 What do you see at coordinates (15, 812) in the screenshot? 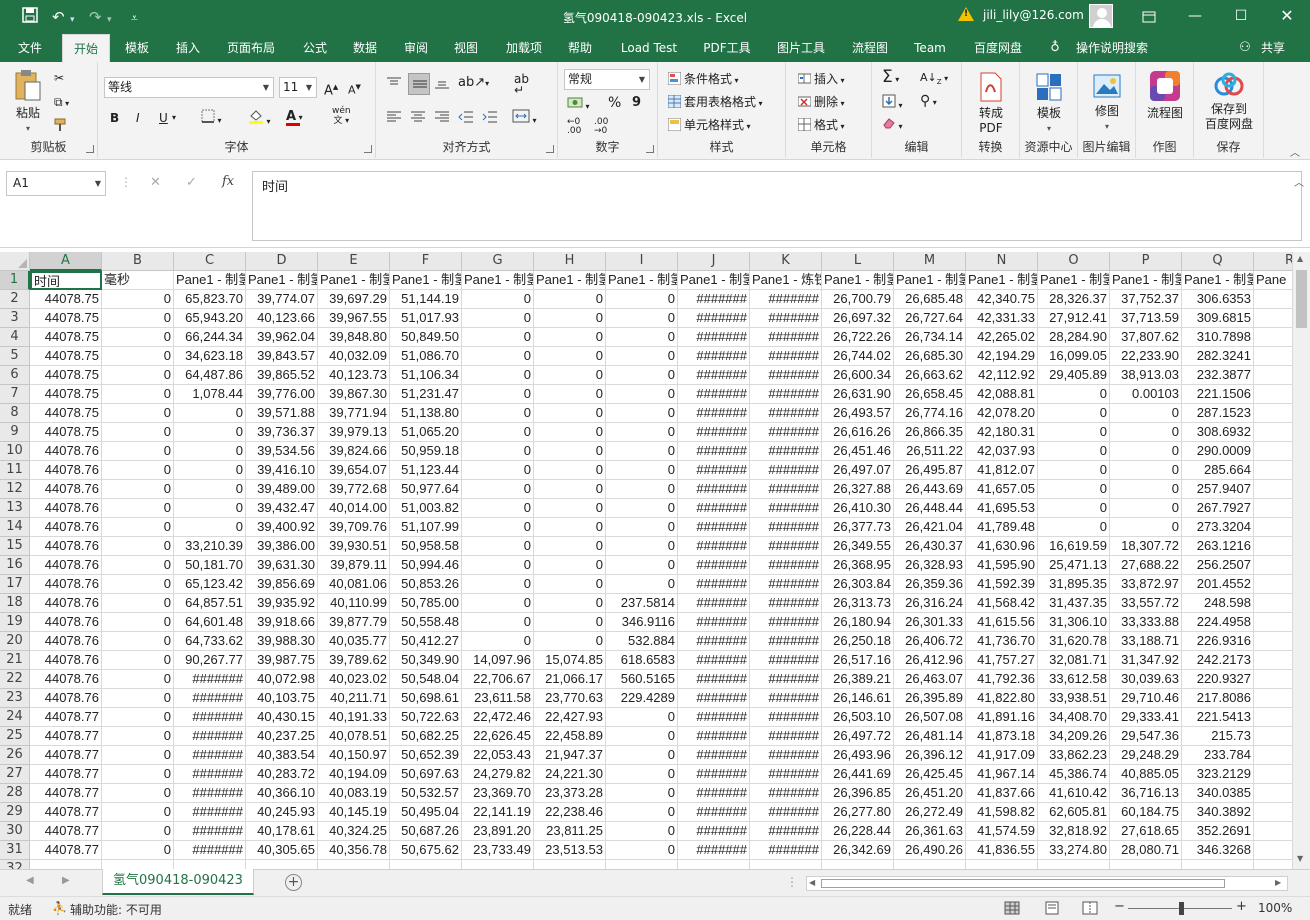
I see `row-header: 29` at bounding box center [15, 812].